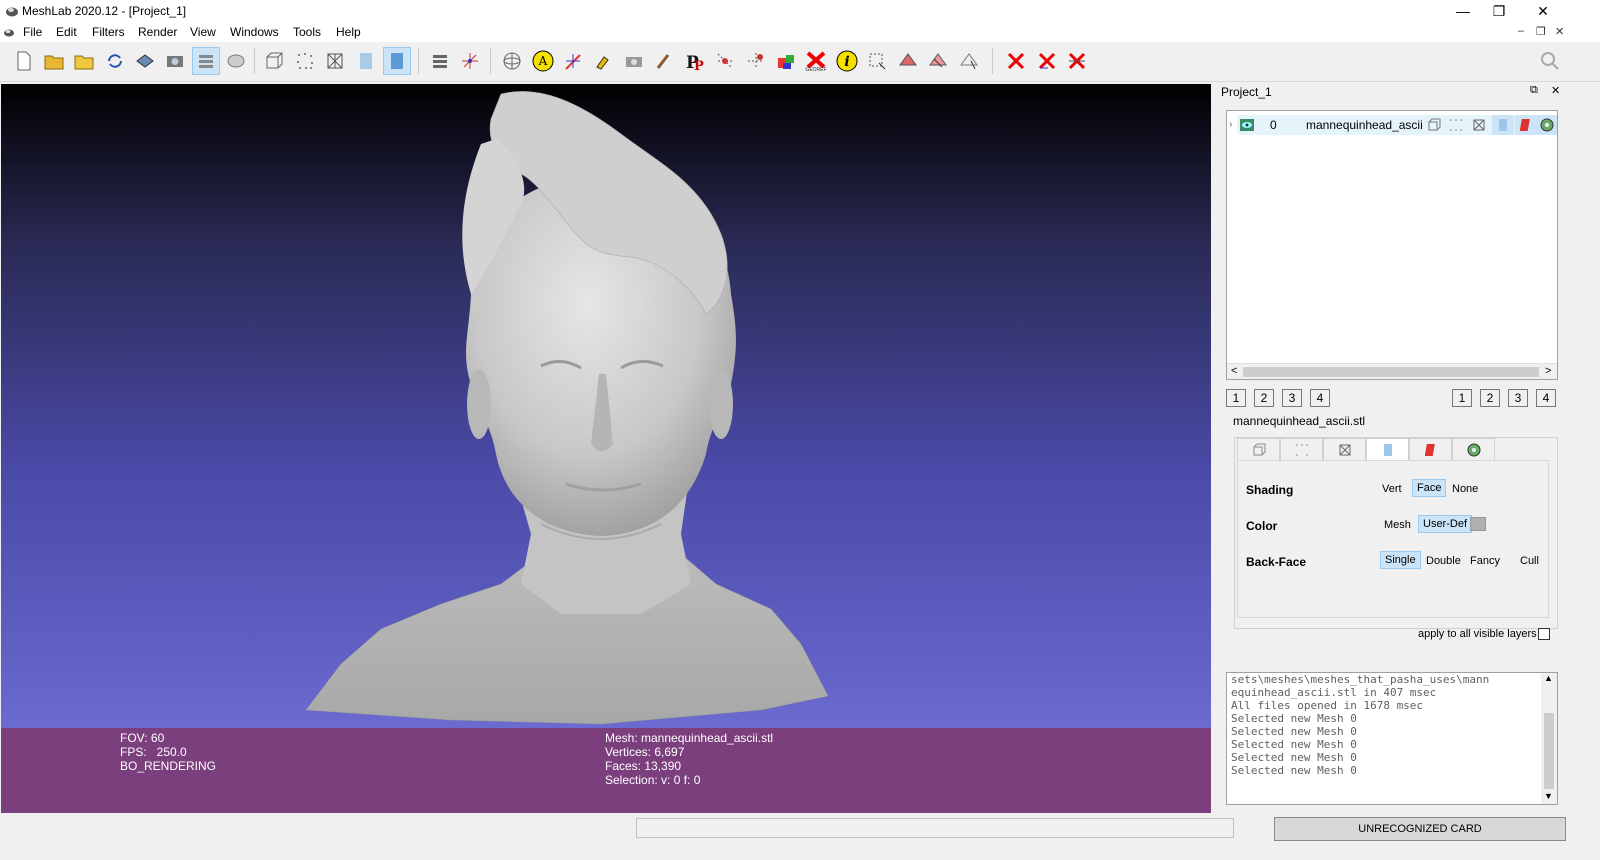  What do you see at coordinates (1443, 561) in the screenshot?
I see `backface-double-option: Double` at bounding box center [1443, 561].